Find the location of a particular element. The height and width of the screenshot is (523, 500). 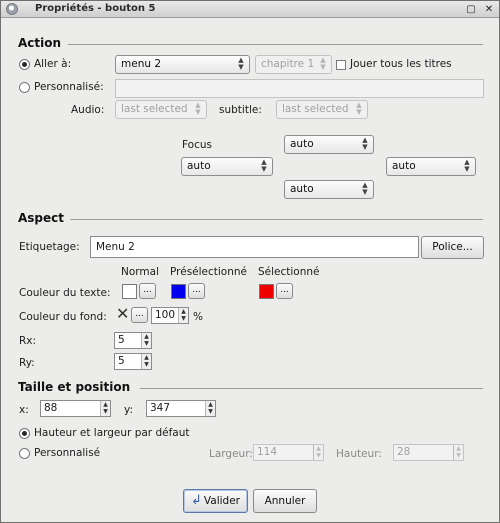

width-value: 114 is located at coordinates (267, 452).